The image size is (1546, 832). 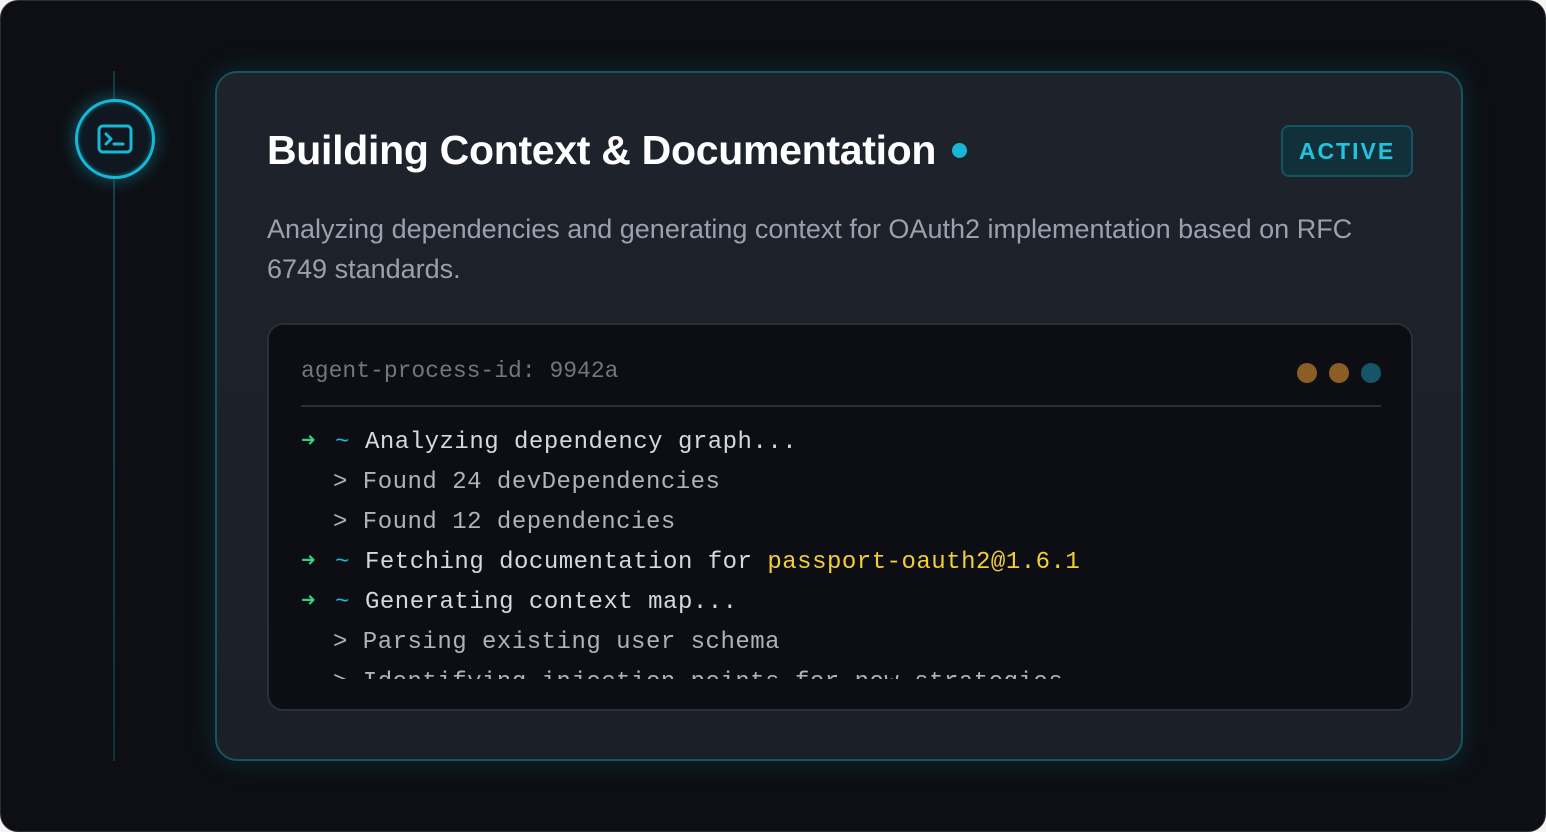 I want to click on live-status-dot, so click(x=959, y=150).